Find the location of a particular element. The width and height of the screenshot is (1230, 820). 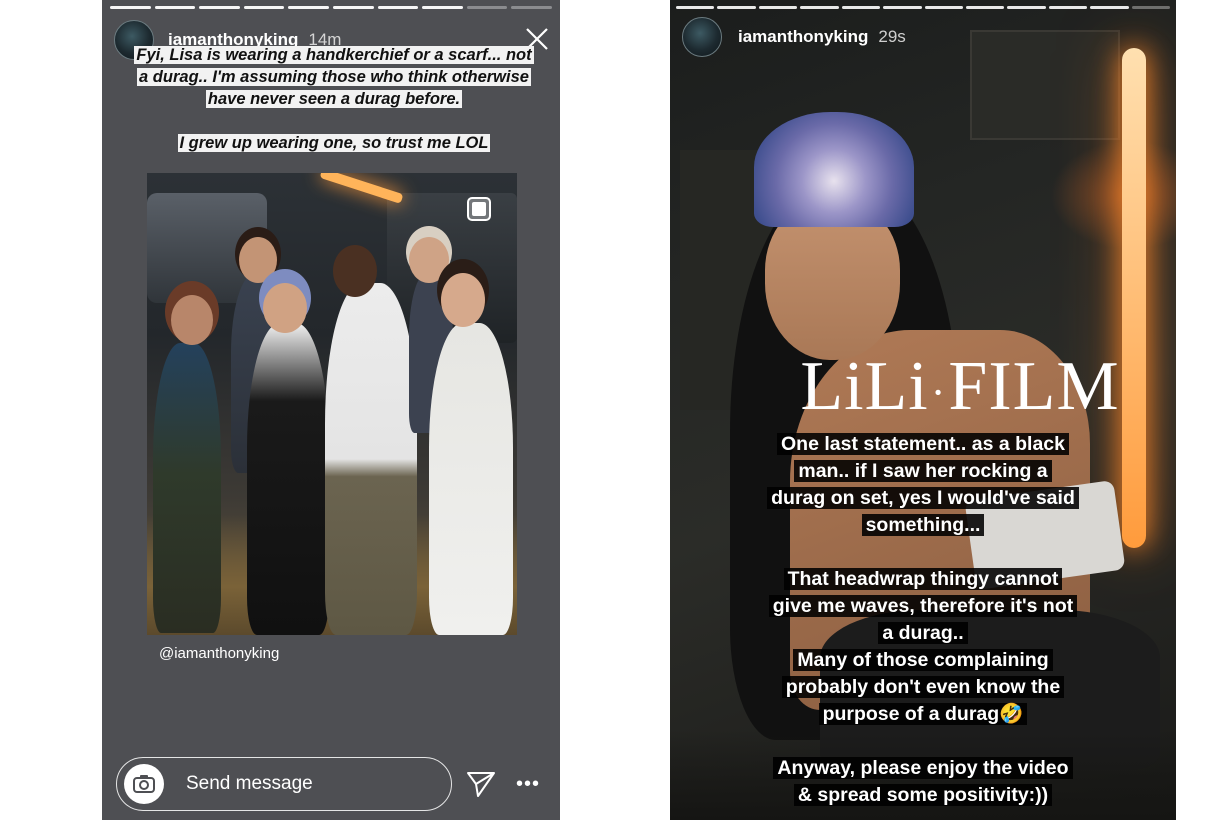

caption-line: purpose of a durag🤣 is located at coordinates (923, 714).